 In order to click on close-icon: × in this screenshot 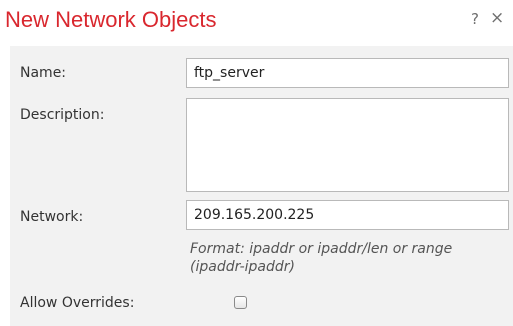, I will do `click(497, 18)`.